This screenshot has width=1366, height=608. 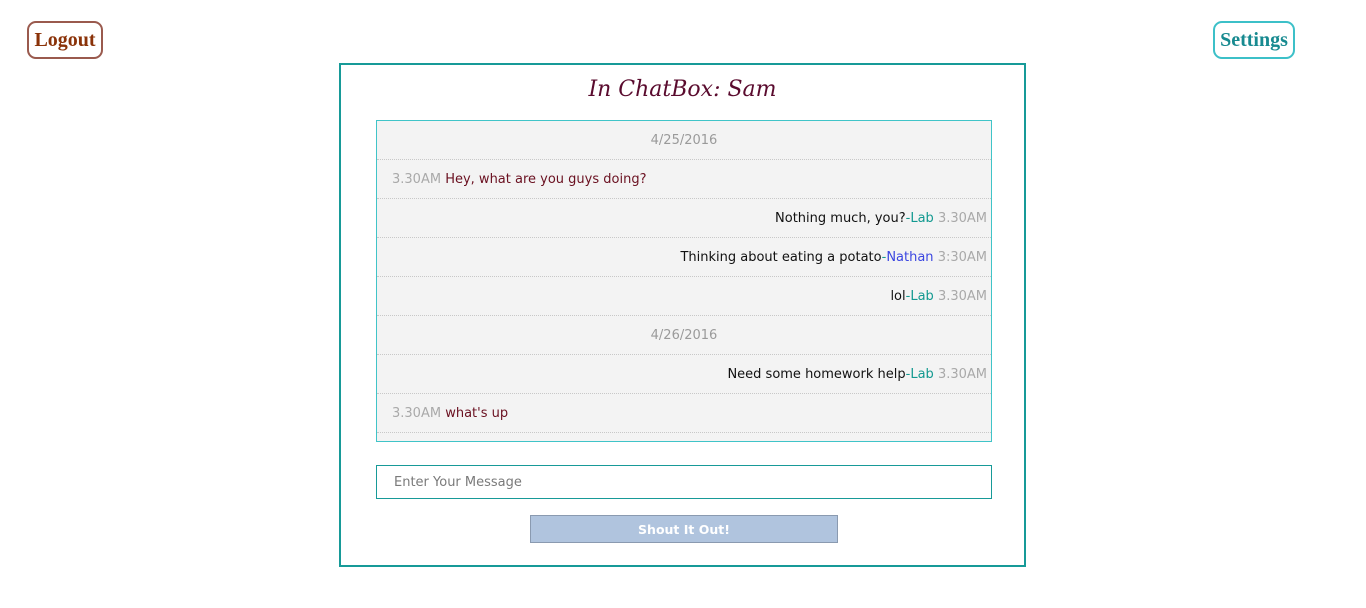 What do you see at coordinates (684, 413) in the screenshot?
I see `message-row-own: 3.30AM what's up` at bounding box center [684, 413].